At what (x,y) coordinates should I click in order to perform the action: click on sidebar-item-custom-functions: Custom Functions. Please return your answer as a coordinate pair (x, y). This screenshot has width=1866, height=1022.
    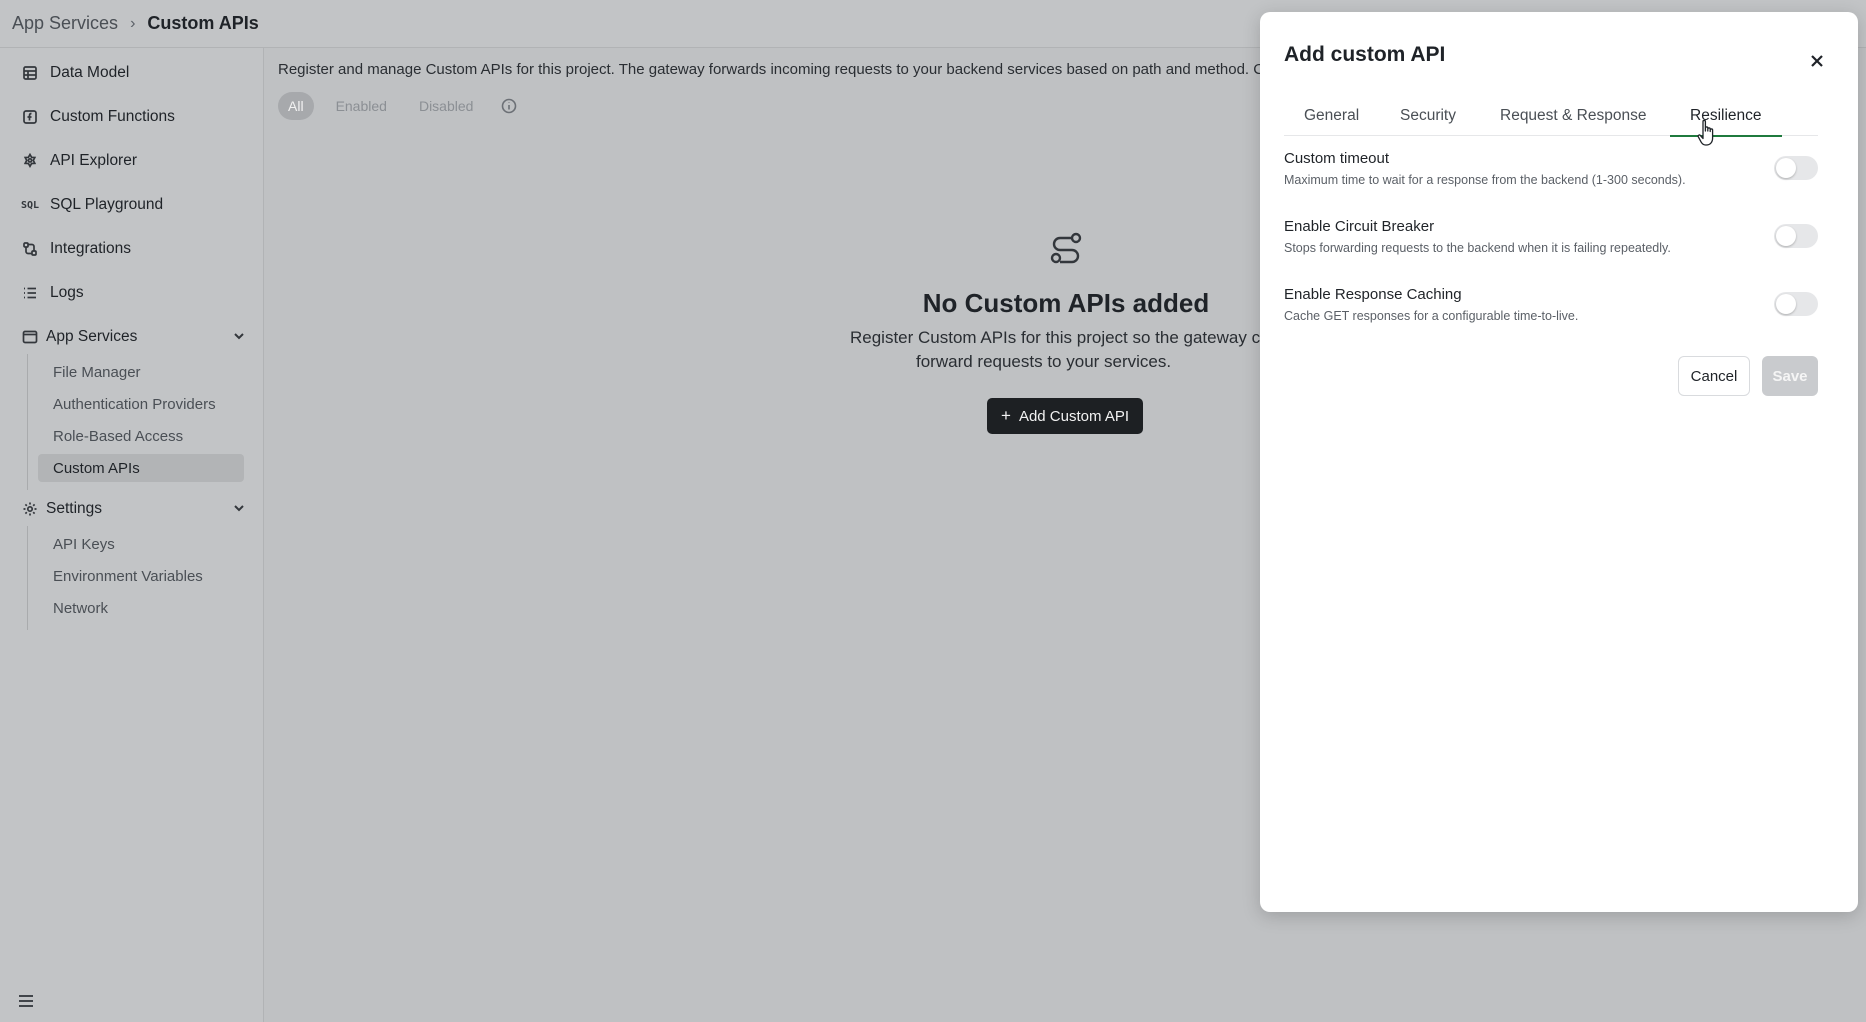
    Looking at the image, I should click on (132, 117).